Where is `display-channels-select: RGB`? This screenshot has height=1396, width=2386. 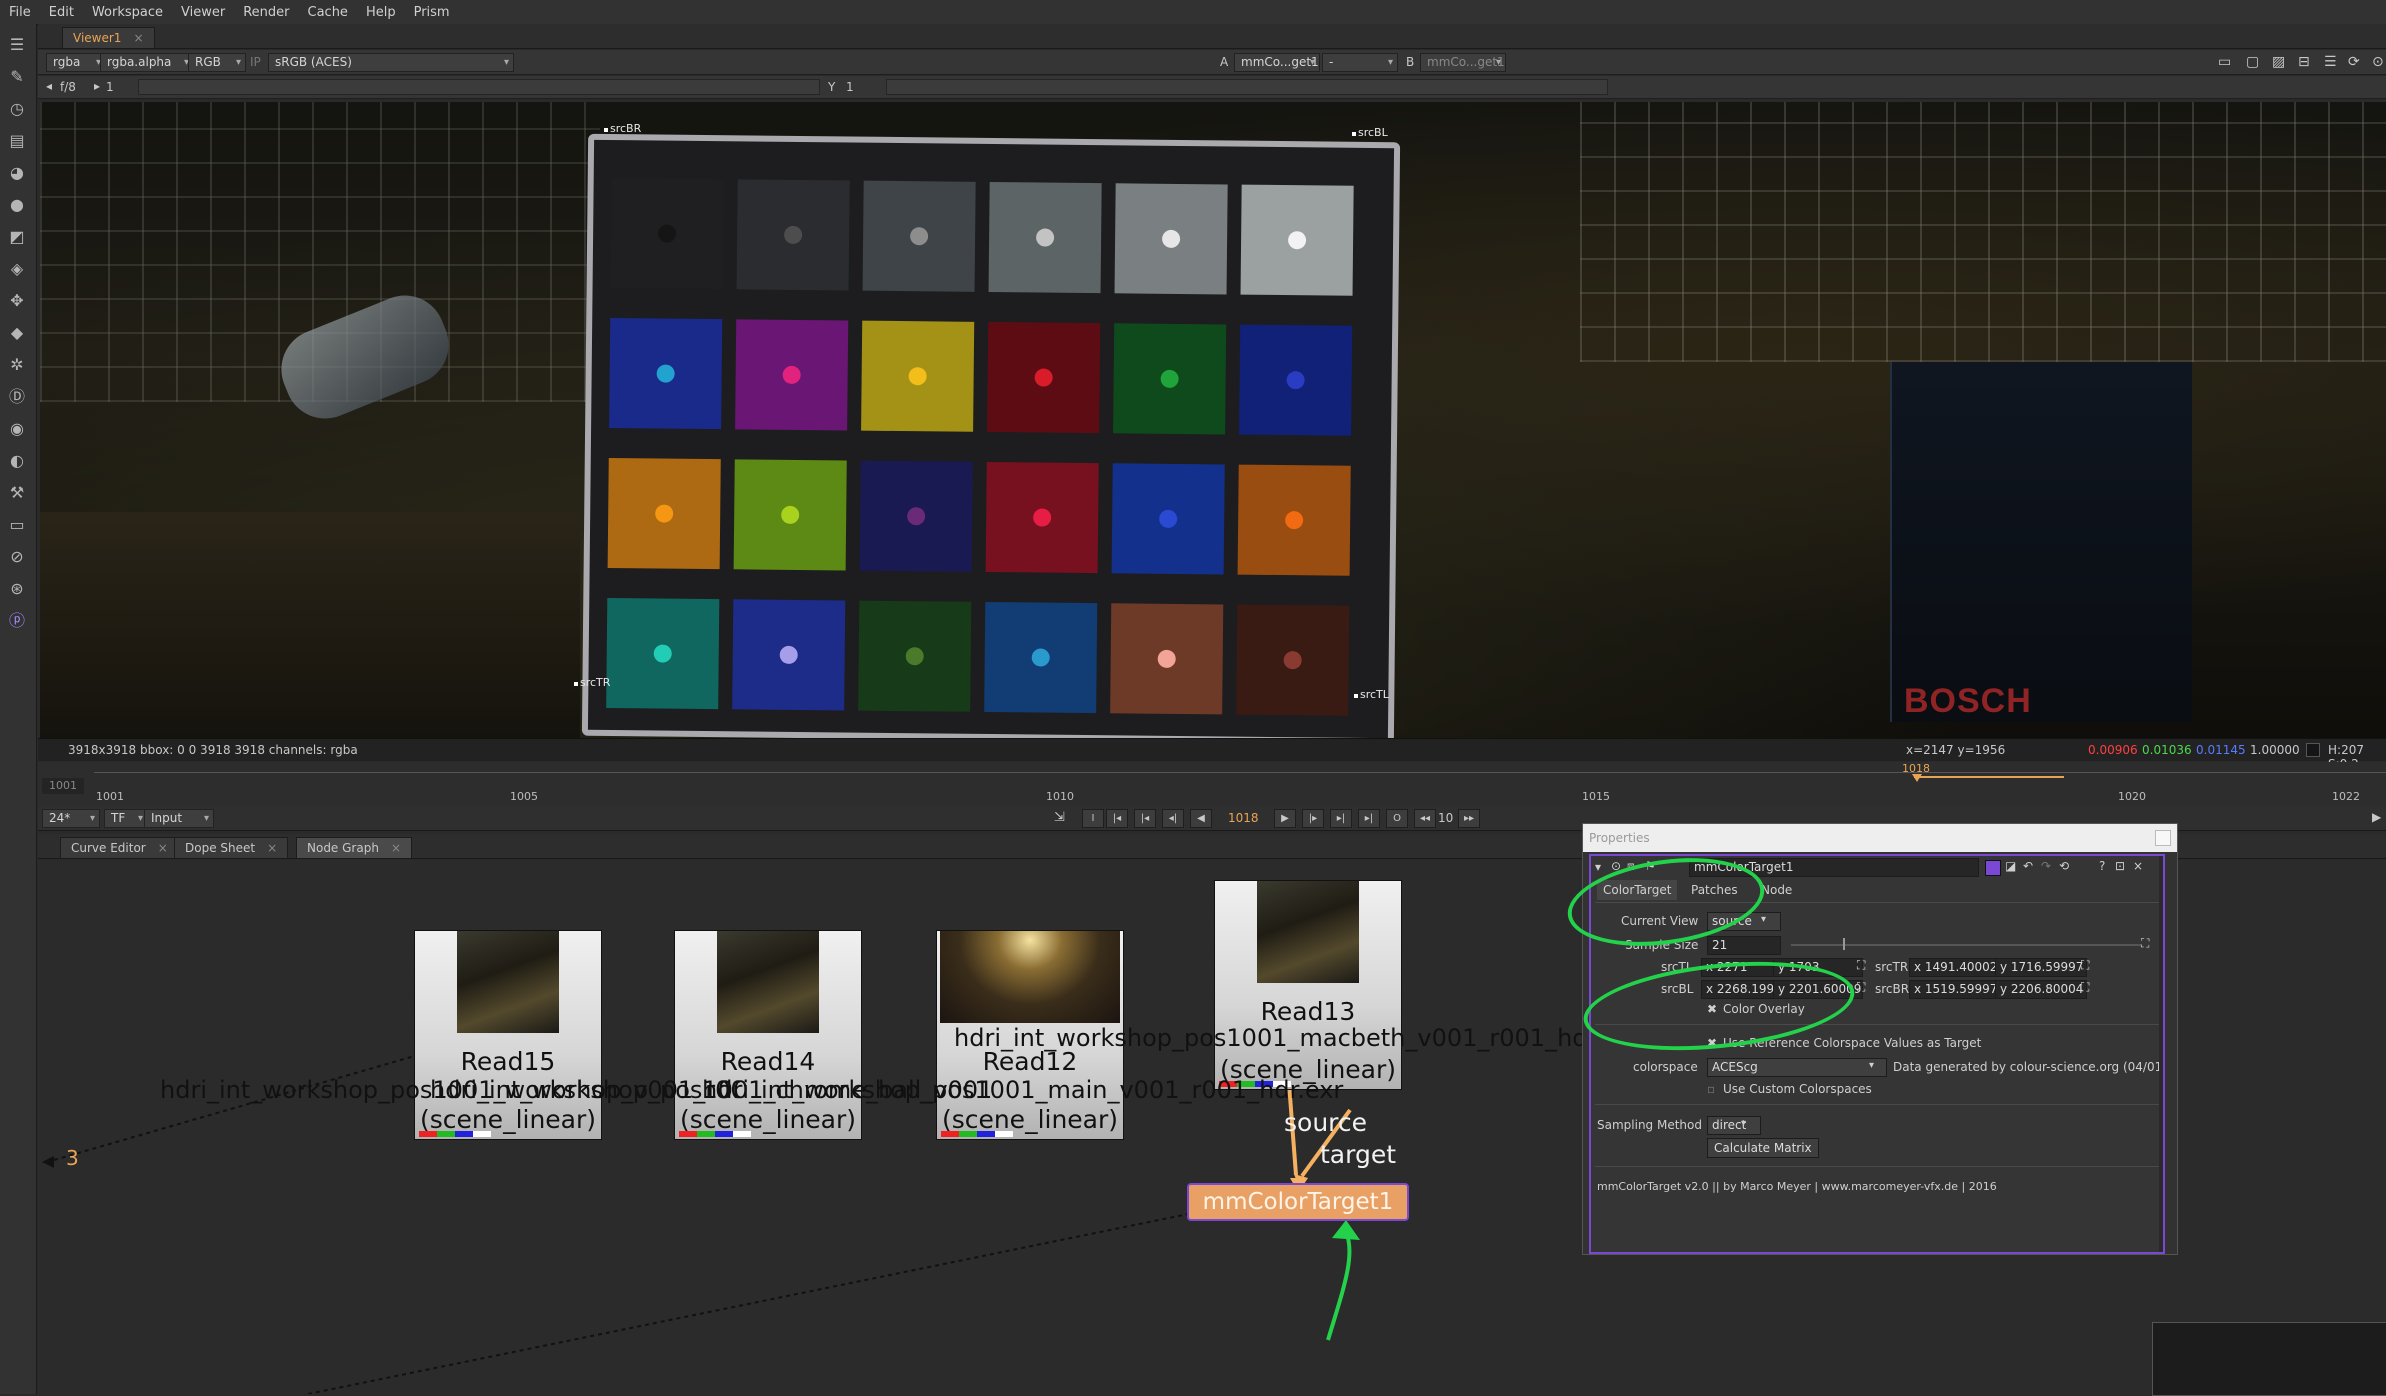
display-channels-select: RGB is located at coordinates (217, 62).